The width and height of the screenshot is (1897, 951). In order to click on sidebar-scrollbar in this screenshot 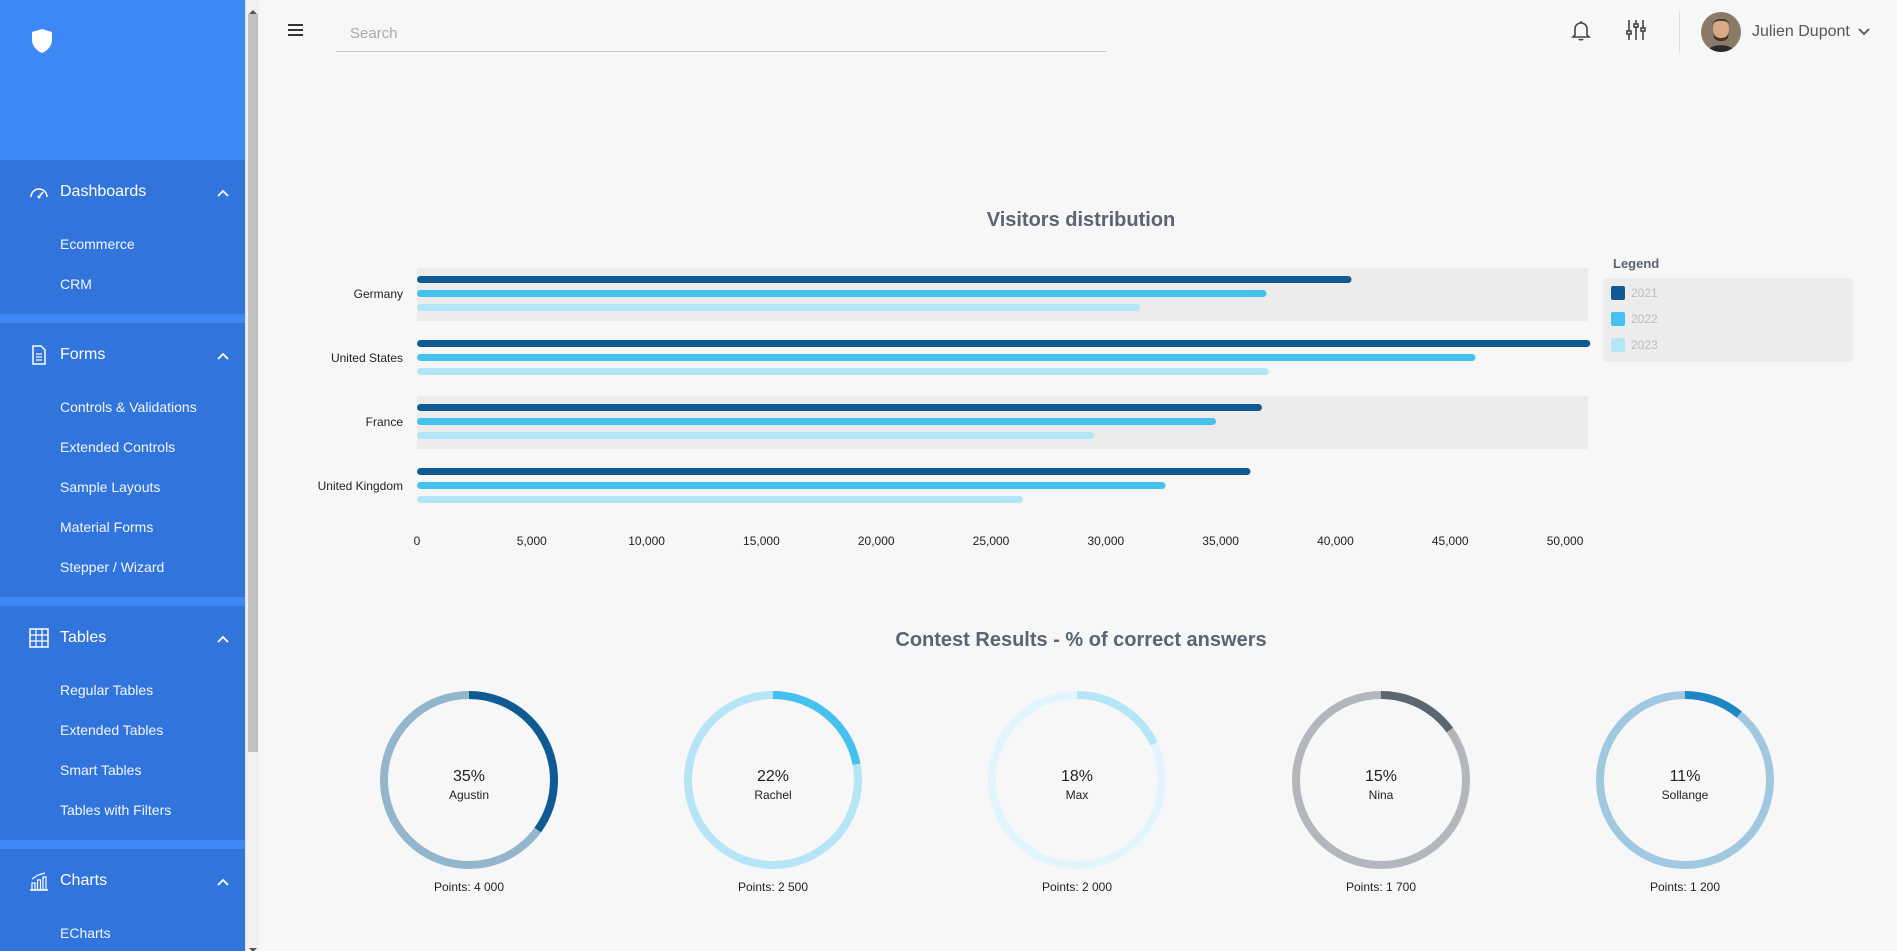, I will do `click(252, 475)`.